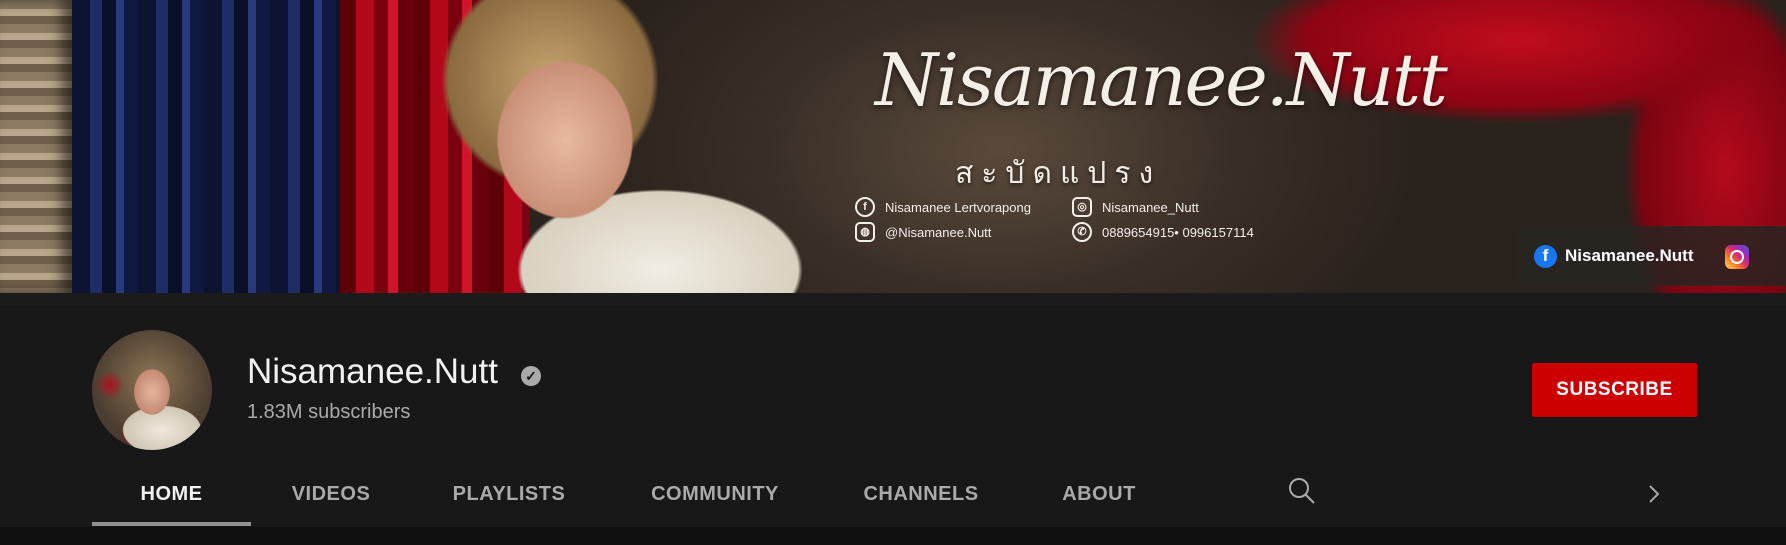 The height and width of the screenshot is (545, 1786). Describe the element at coordinates (372, 371) in the screenshot. I see `channel-name: Nisamanee.Nutt` at that location.